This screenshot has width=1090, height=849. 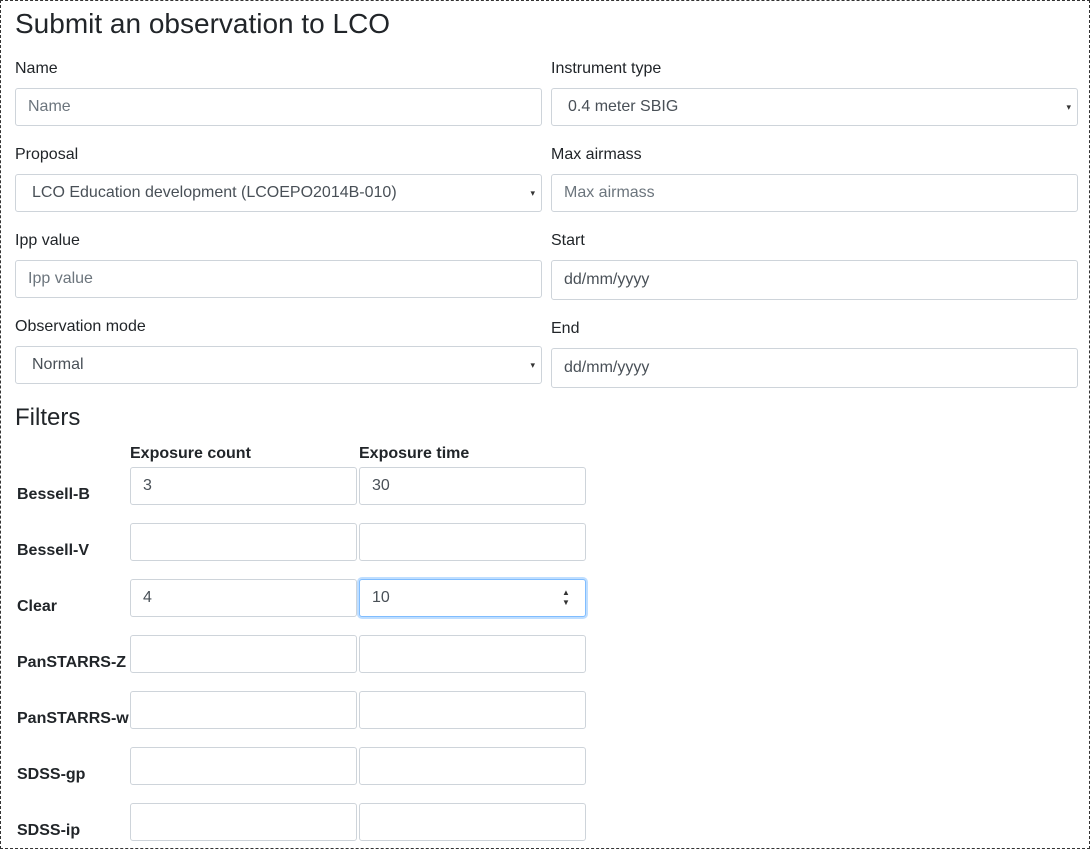 What do you see at coordinates (606, 68) in the screenshot?
I see `instrument-type-label: Instrument type` at bounding box center [606, 68].